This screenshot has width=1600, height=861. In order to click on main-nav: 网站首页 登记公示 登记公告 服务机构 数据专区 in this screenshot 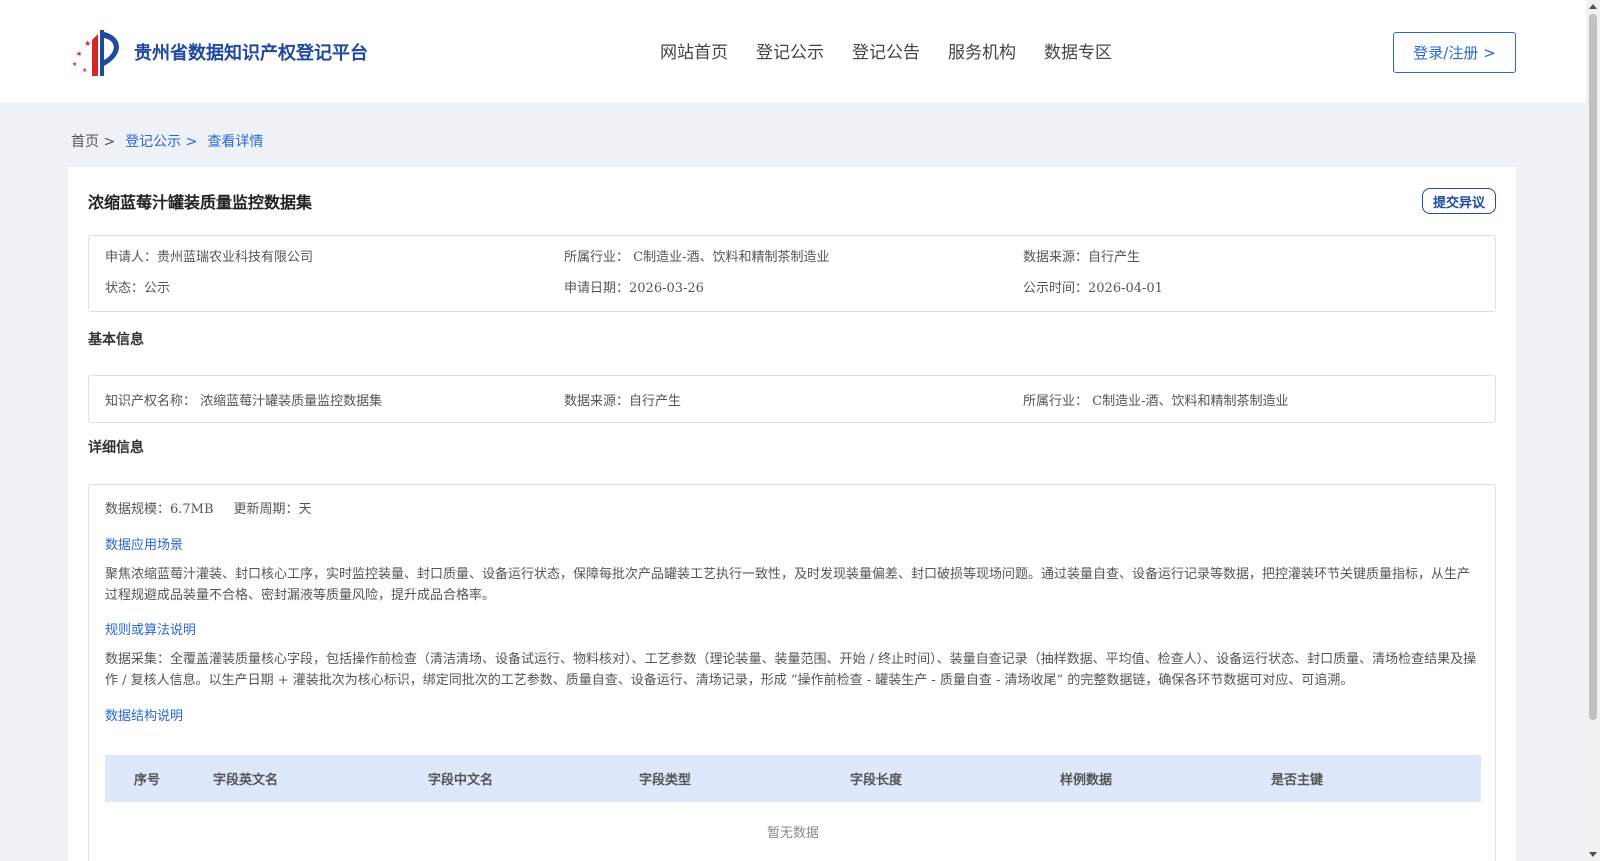, I will do `click(900, 50)`.